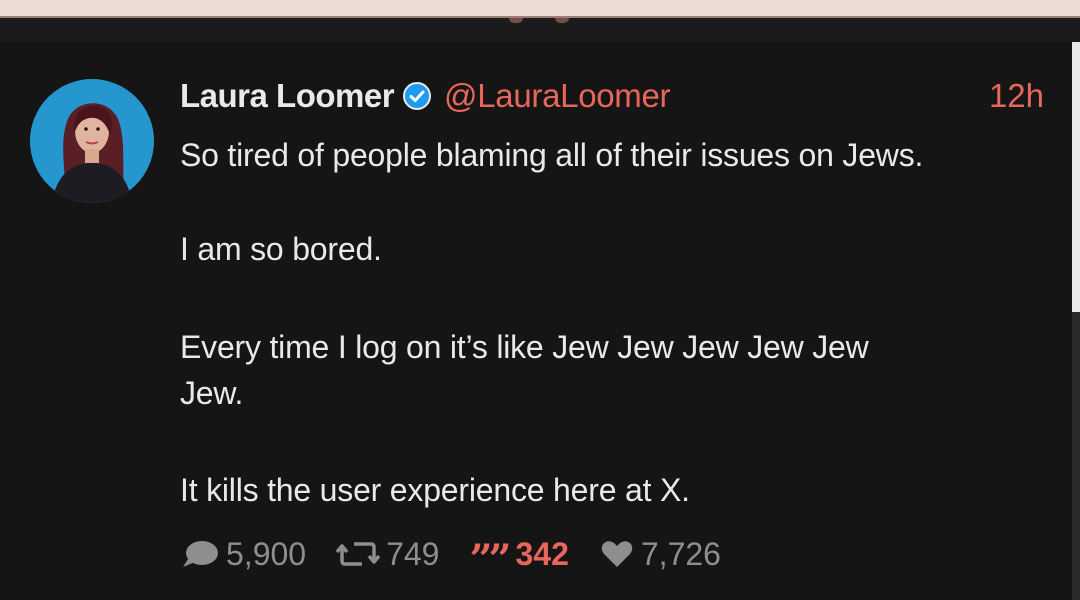 This screenshot has height=600, width=1080. What do you see at coordinates (540, 21) in the screenshot?
I see `band-marks` at bounding box center [540, 21].